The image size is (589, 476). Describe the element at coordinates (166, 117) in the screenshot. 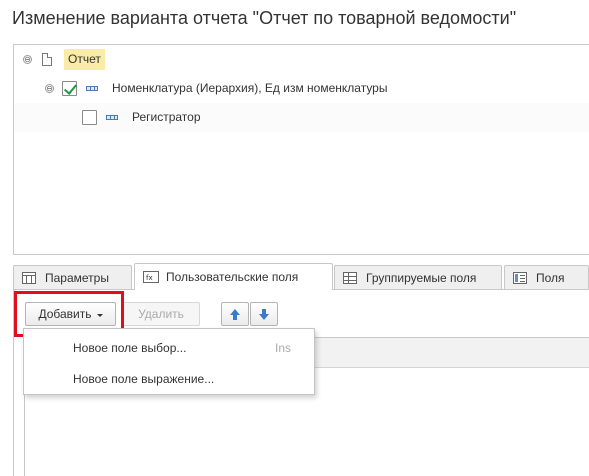

I see `tree-item-label: Регистратор` at that location.